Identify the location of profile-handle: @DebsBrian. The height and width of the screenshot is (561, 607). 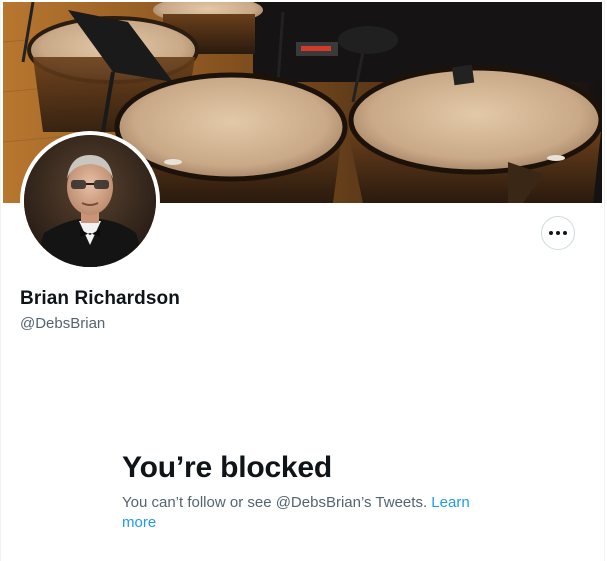
(63, 323).